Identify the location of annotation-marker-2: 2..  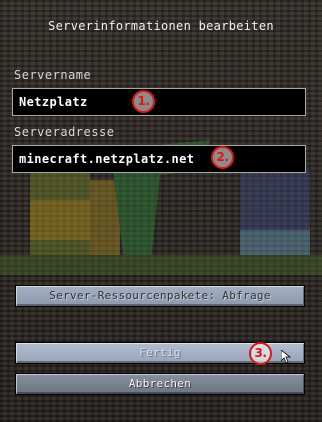
(222, 157).